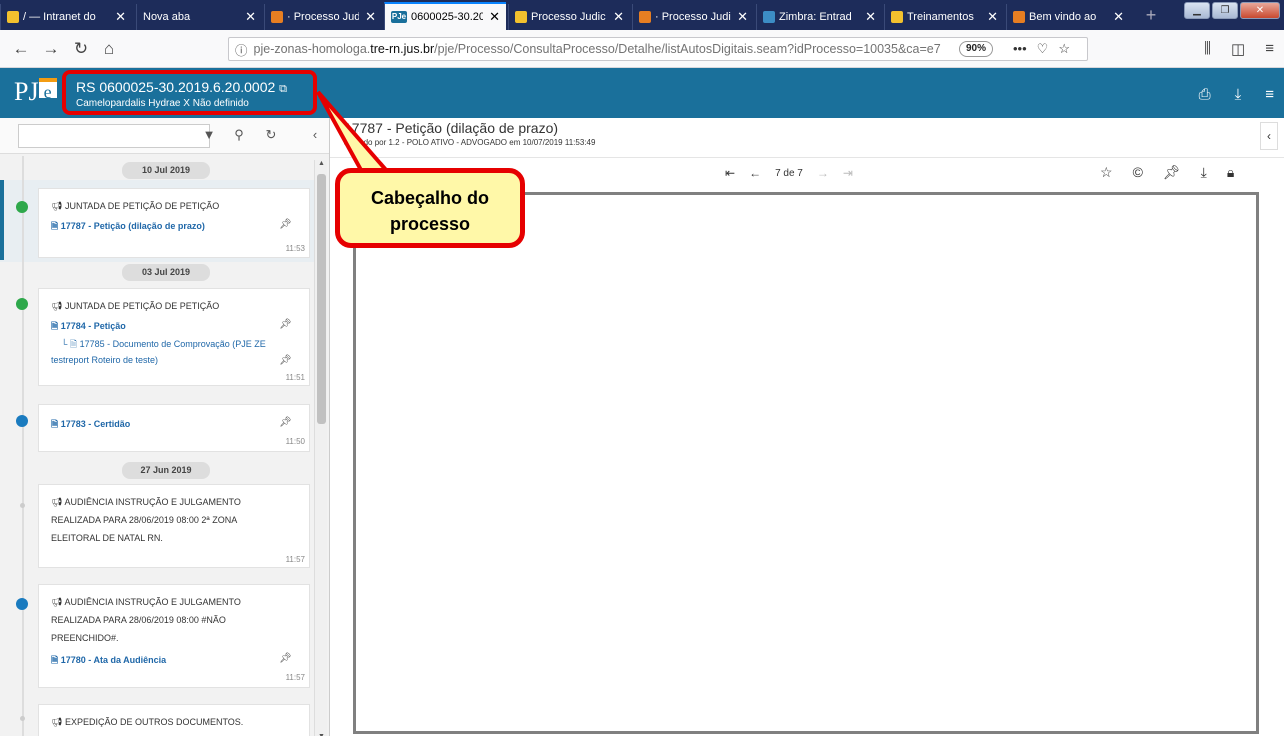 Image resolution: width=1284 pixels, height=736 pixels. What do you see at coordinates (769, 17) in the screenshot?
I see `zimbra-icon` at bounding box center [769, 17].